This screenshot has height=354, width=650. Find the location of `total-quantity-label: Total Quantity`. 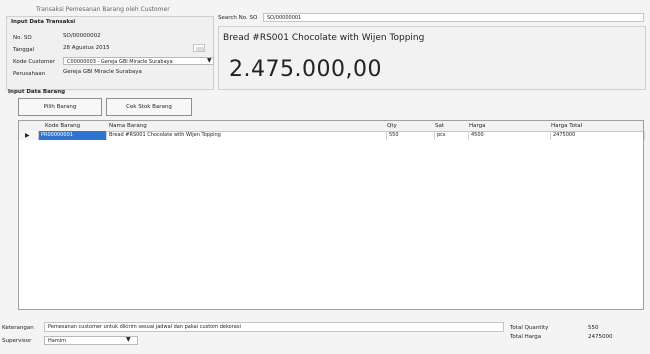

total-quantity-label: Total Quantity is located at coordinates (529, 328).